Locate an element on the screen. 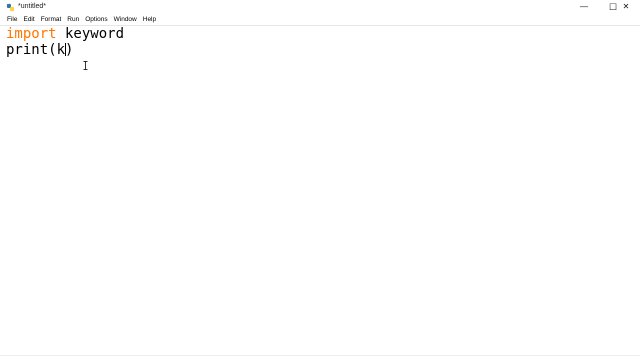  minimize-icon: — is located at coordinates (584, 6).